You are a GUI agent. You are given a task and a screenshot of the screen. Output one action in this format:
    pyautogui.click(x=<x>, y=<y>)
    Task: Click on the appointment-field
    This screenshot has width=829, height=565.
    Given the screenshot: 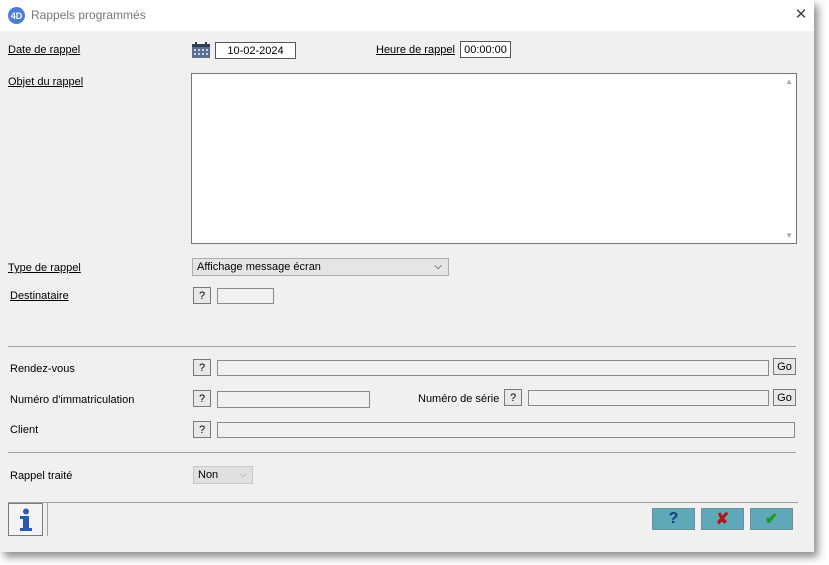 What is the action you would take?
    pyautogui.click(x=493, y=368)
    